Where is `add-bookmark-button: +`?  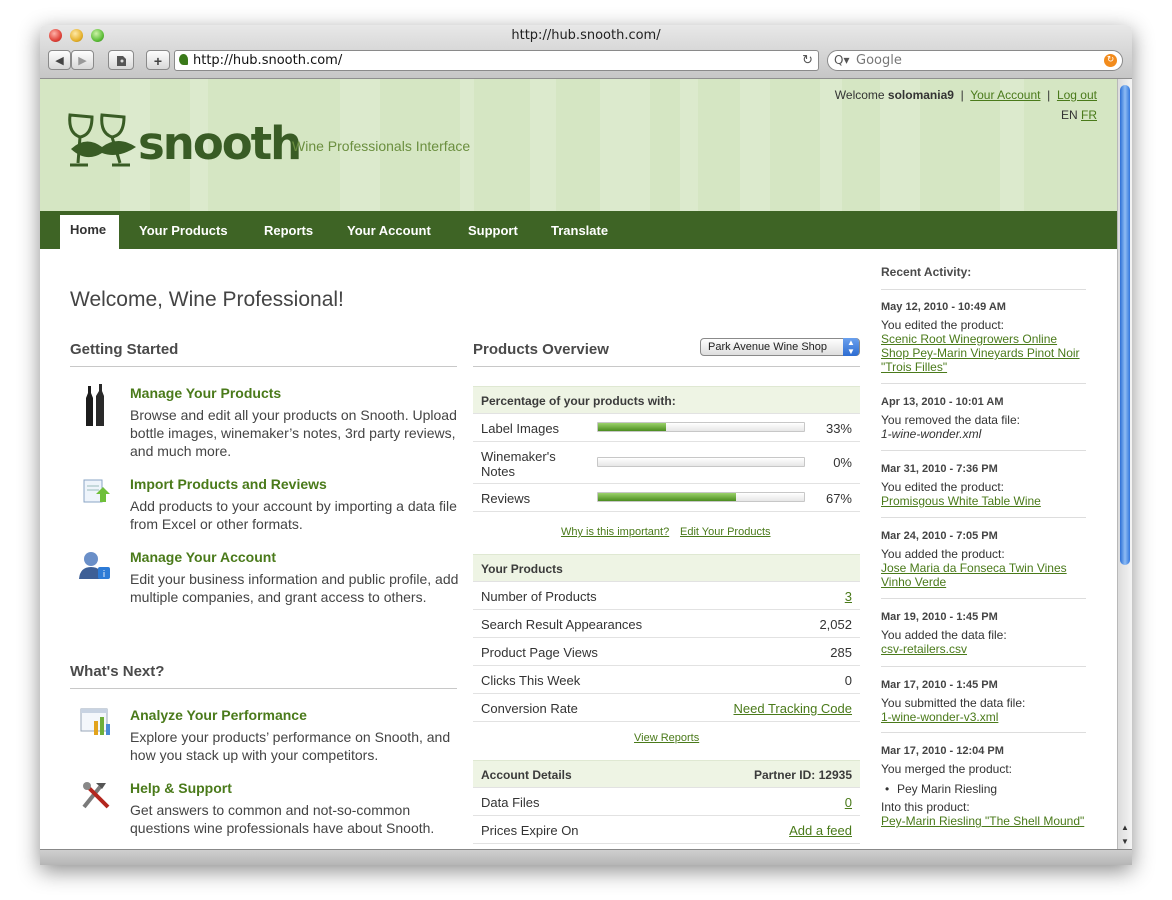
add-bookmark-button: + is located at coordinates (158, 60).